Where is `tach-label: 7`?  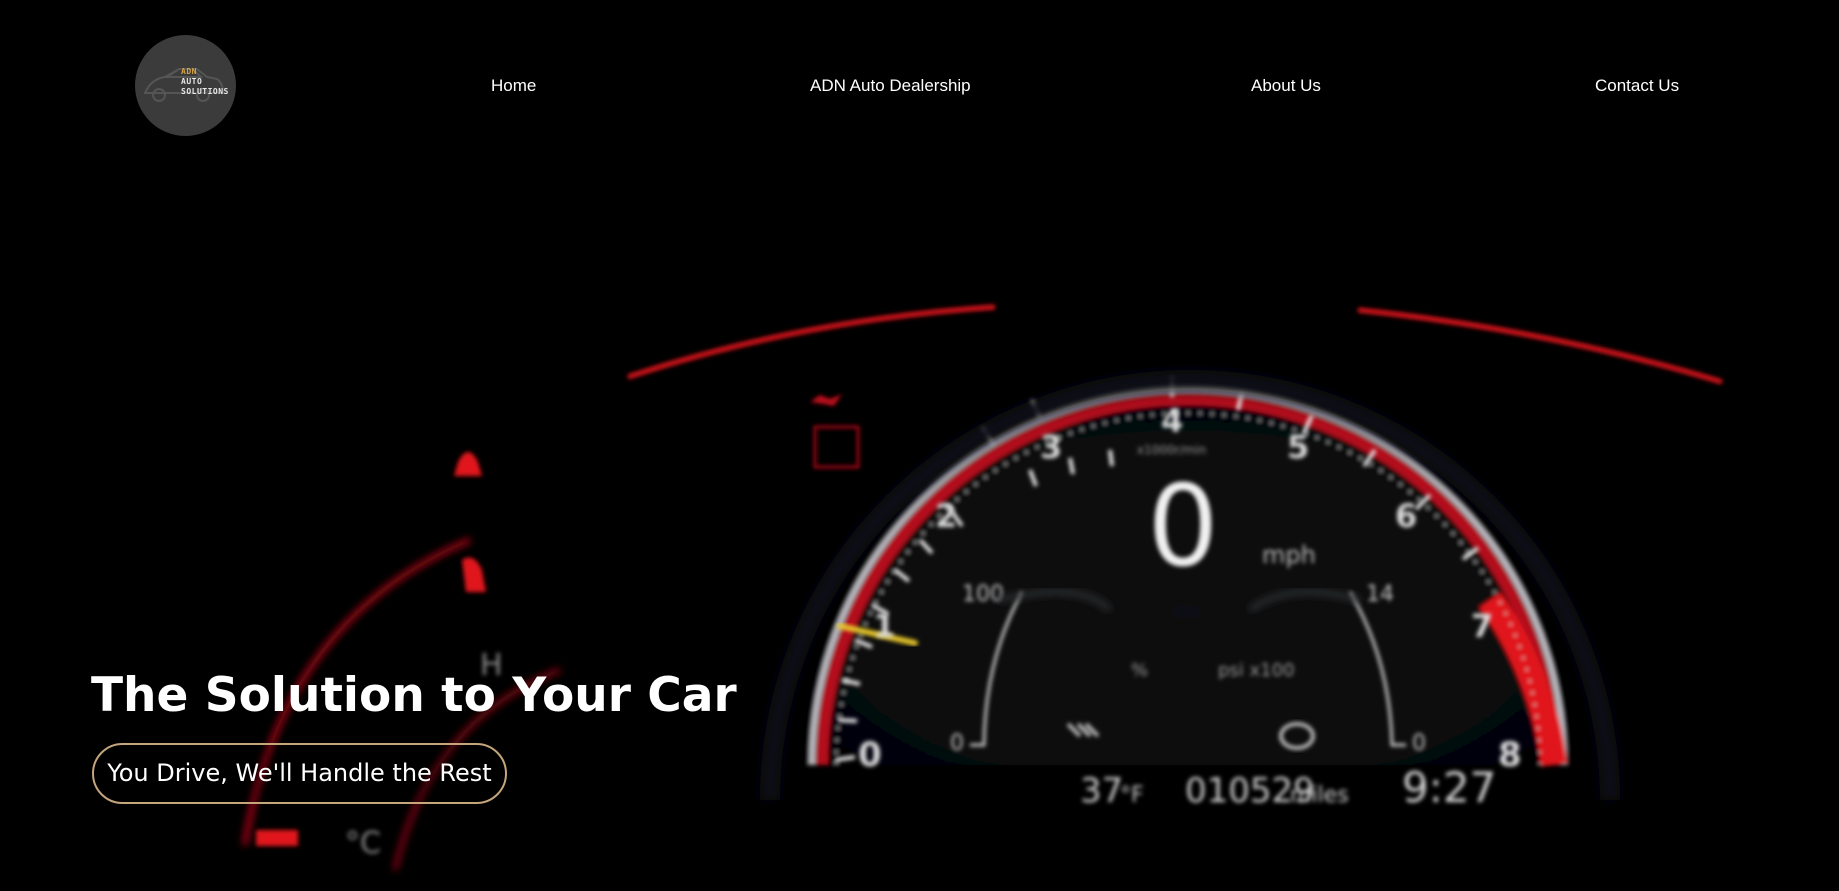
tach-label: 7 is located at coordinates (1482, 626).